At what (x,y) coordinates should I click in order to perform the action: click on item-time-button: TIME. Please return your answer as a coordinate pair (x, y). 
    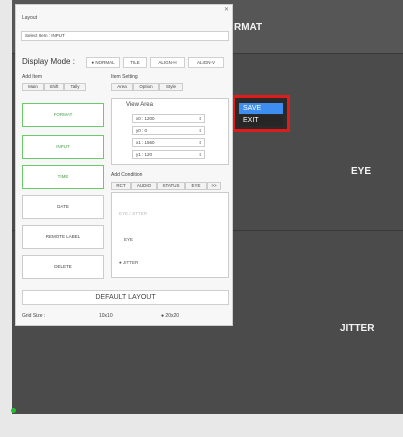
    Looking at the image, I should click on (63, 177).